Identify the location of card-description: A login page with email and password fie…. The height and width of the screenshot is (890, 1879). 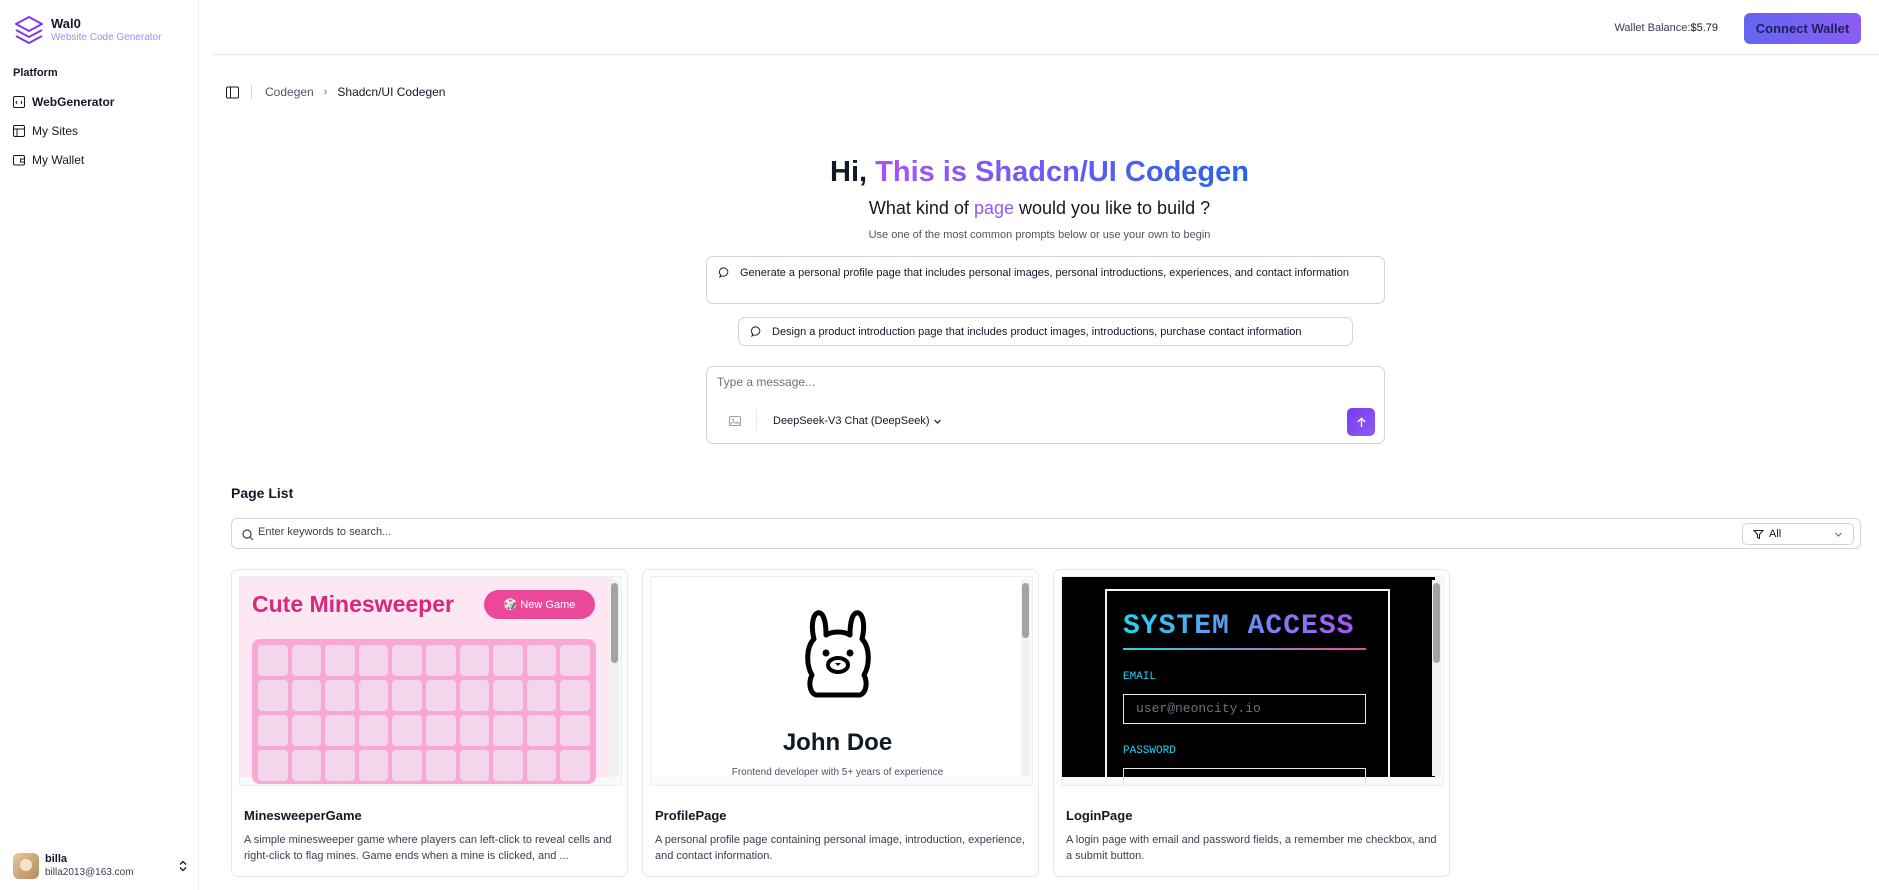
(1251, 848).